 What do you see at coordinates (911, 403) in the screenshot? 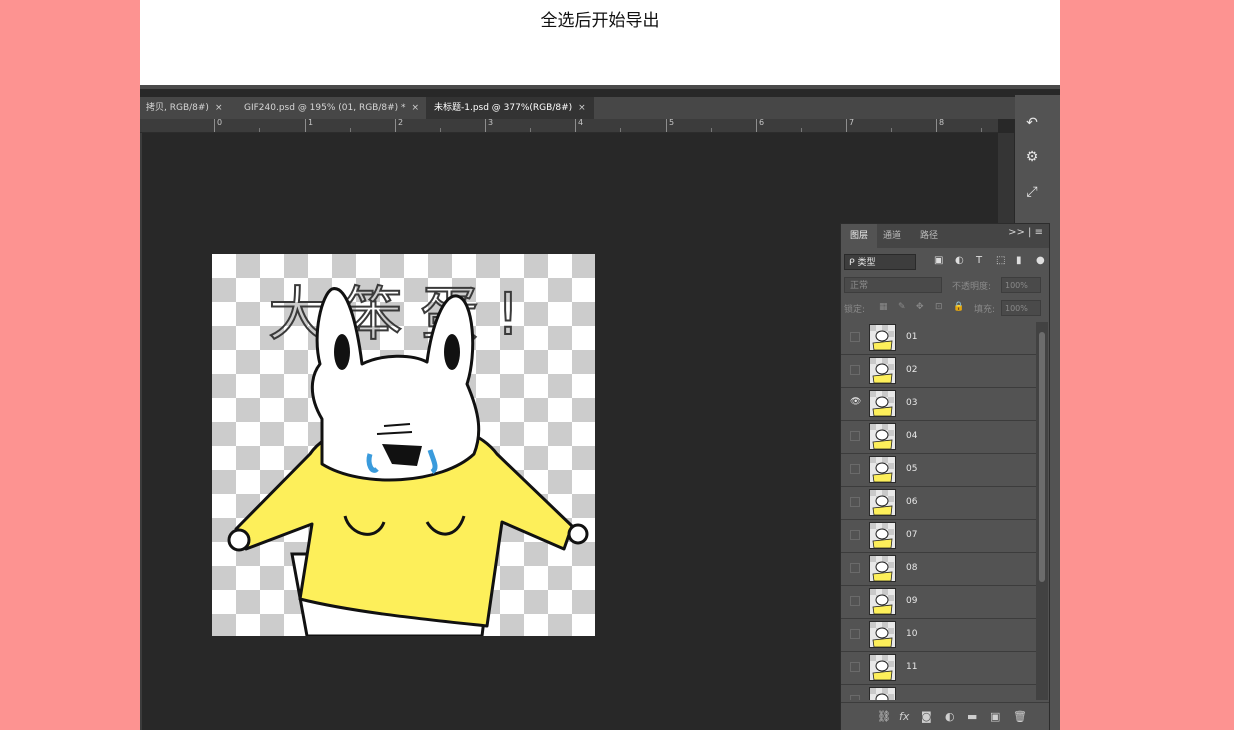
I see `layer-name: 03` at bounding box center [911, 403].